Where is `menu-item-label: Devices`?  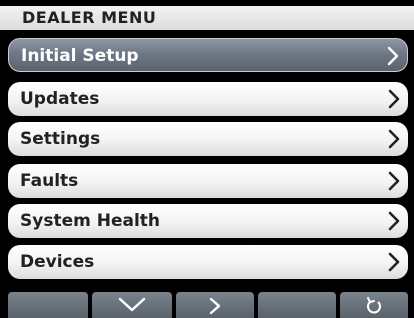
menu-item-label: Devices is located at coordinates (57, 262).